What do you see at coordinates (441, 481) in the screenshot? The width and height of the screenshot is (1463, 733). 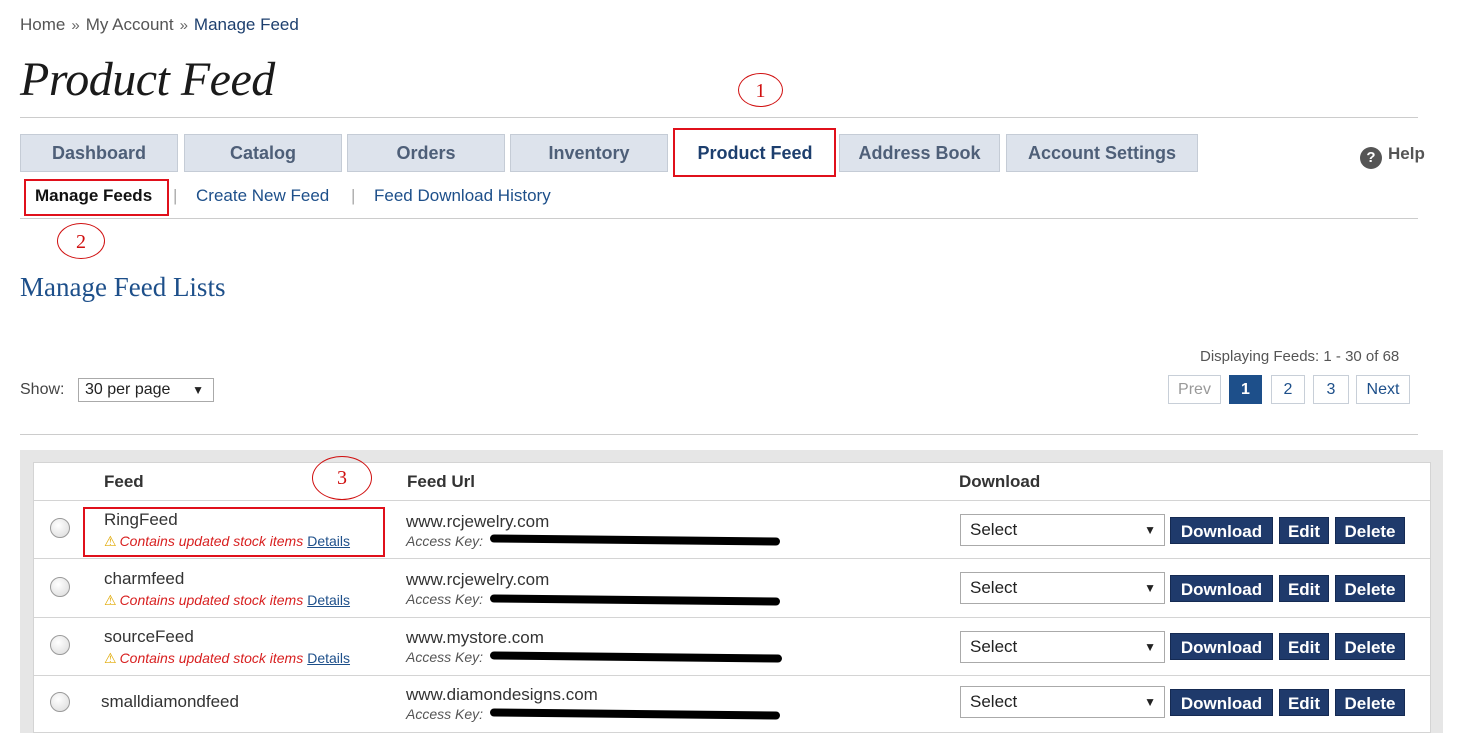 I see `header-feed-url: Feed Url` at bounding box center [441, 481].